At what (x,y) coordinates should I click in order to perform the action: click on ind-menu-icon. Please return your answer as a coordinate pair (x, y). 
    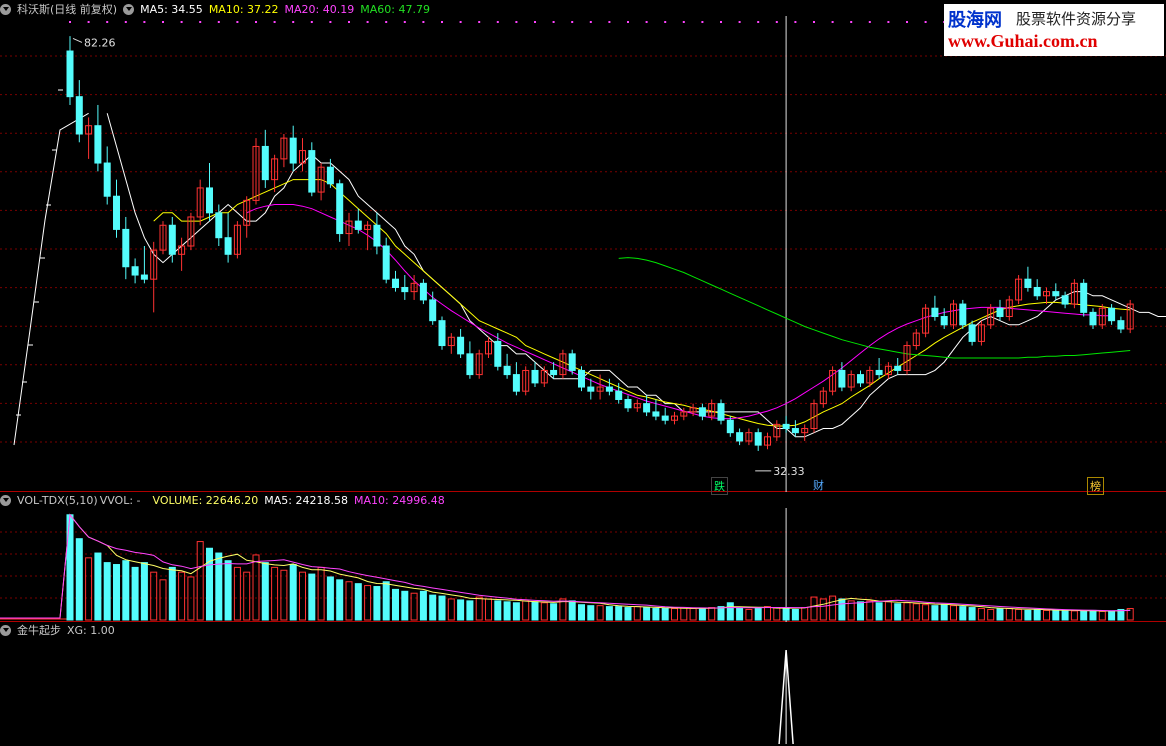
    Looking at the image, I should click on (5, 630).